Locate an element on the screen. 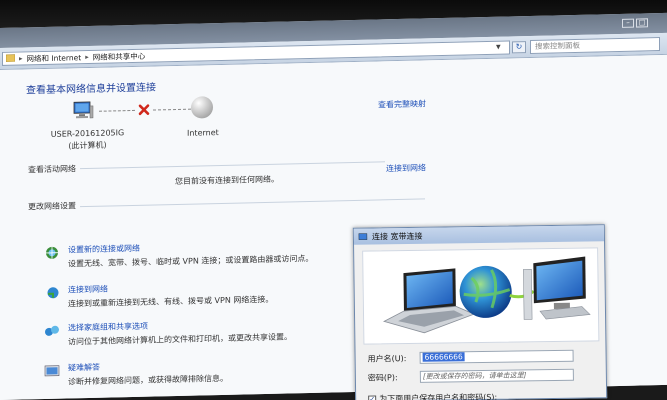  internet-globe-icon is located at coordinates (202, 107).